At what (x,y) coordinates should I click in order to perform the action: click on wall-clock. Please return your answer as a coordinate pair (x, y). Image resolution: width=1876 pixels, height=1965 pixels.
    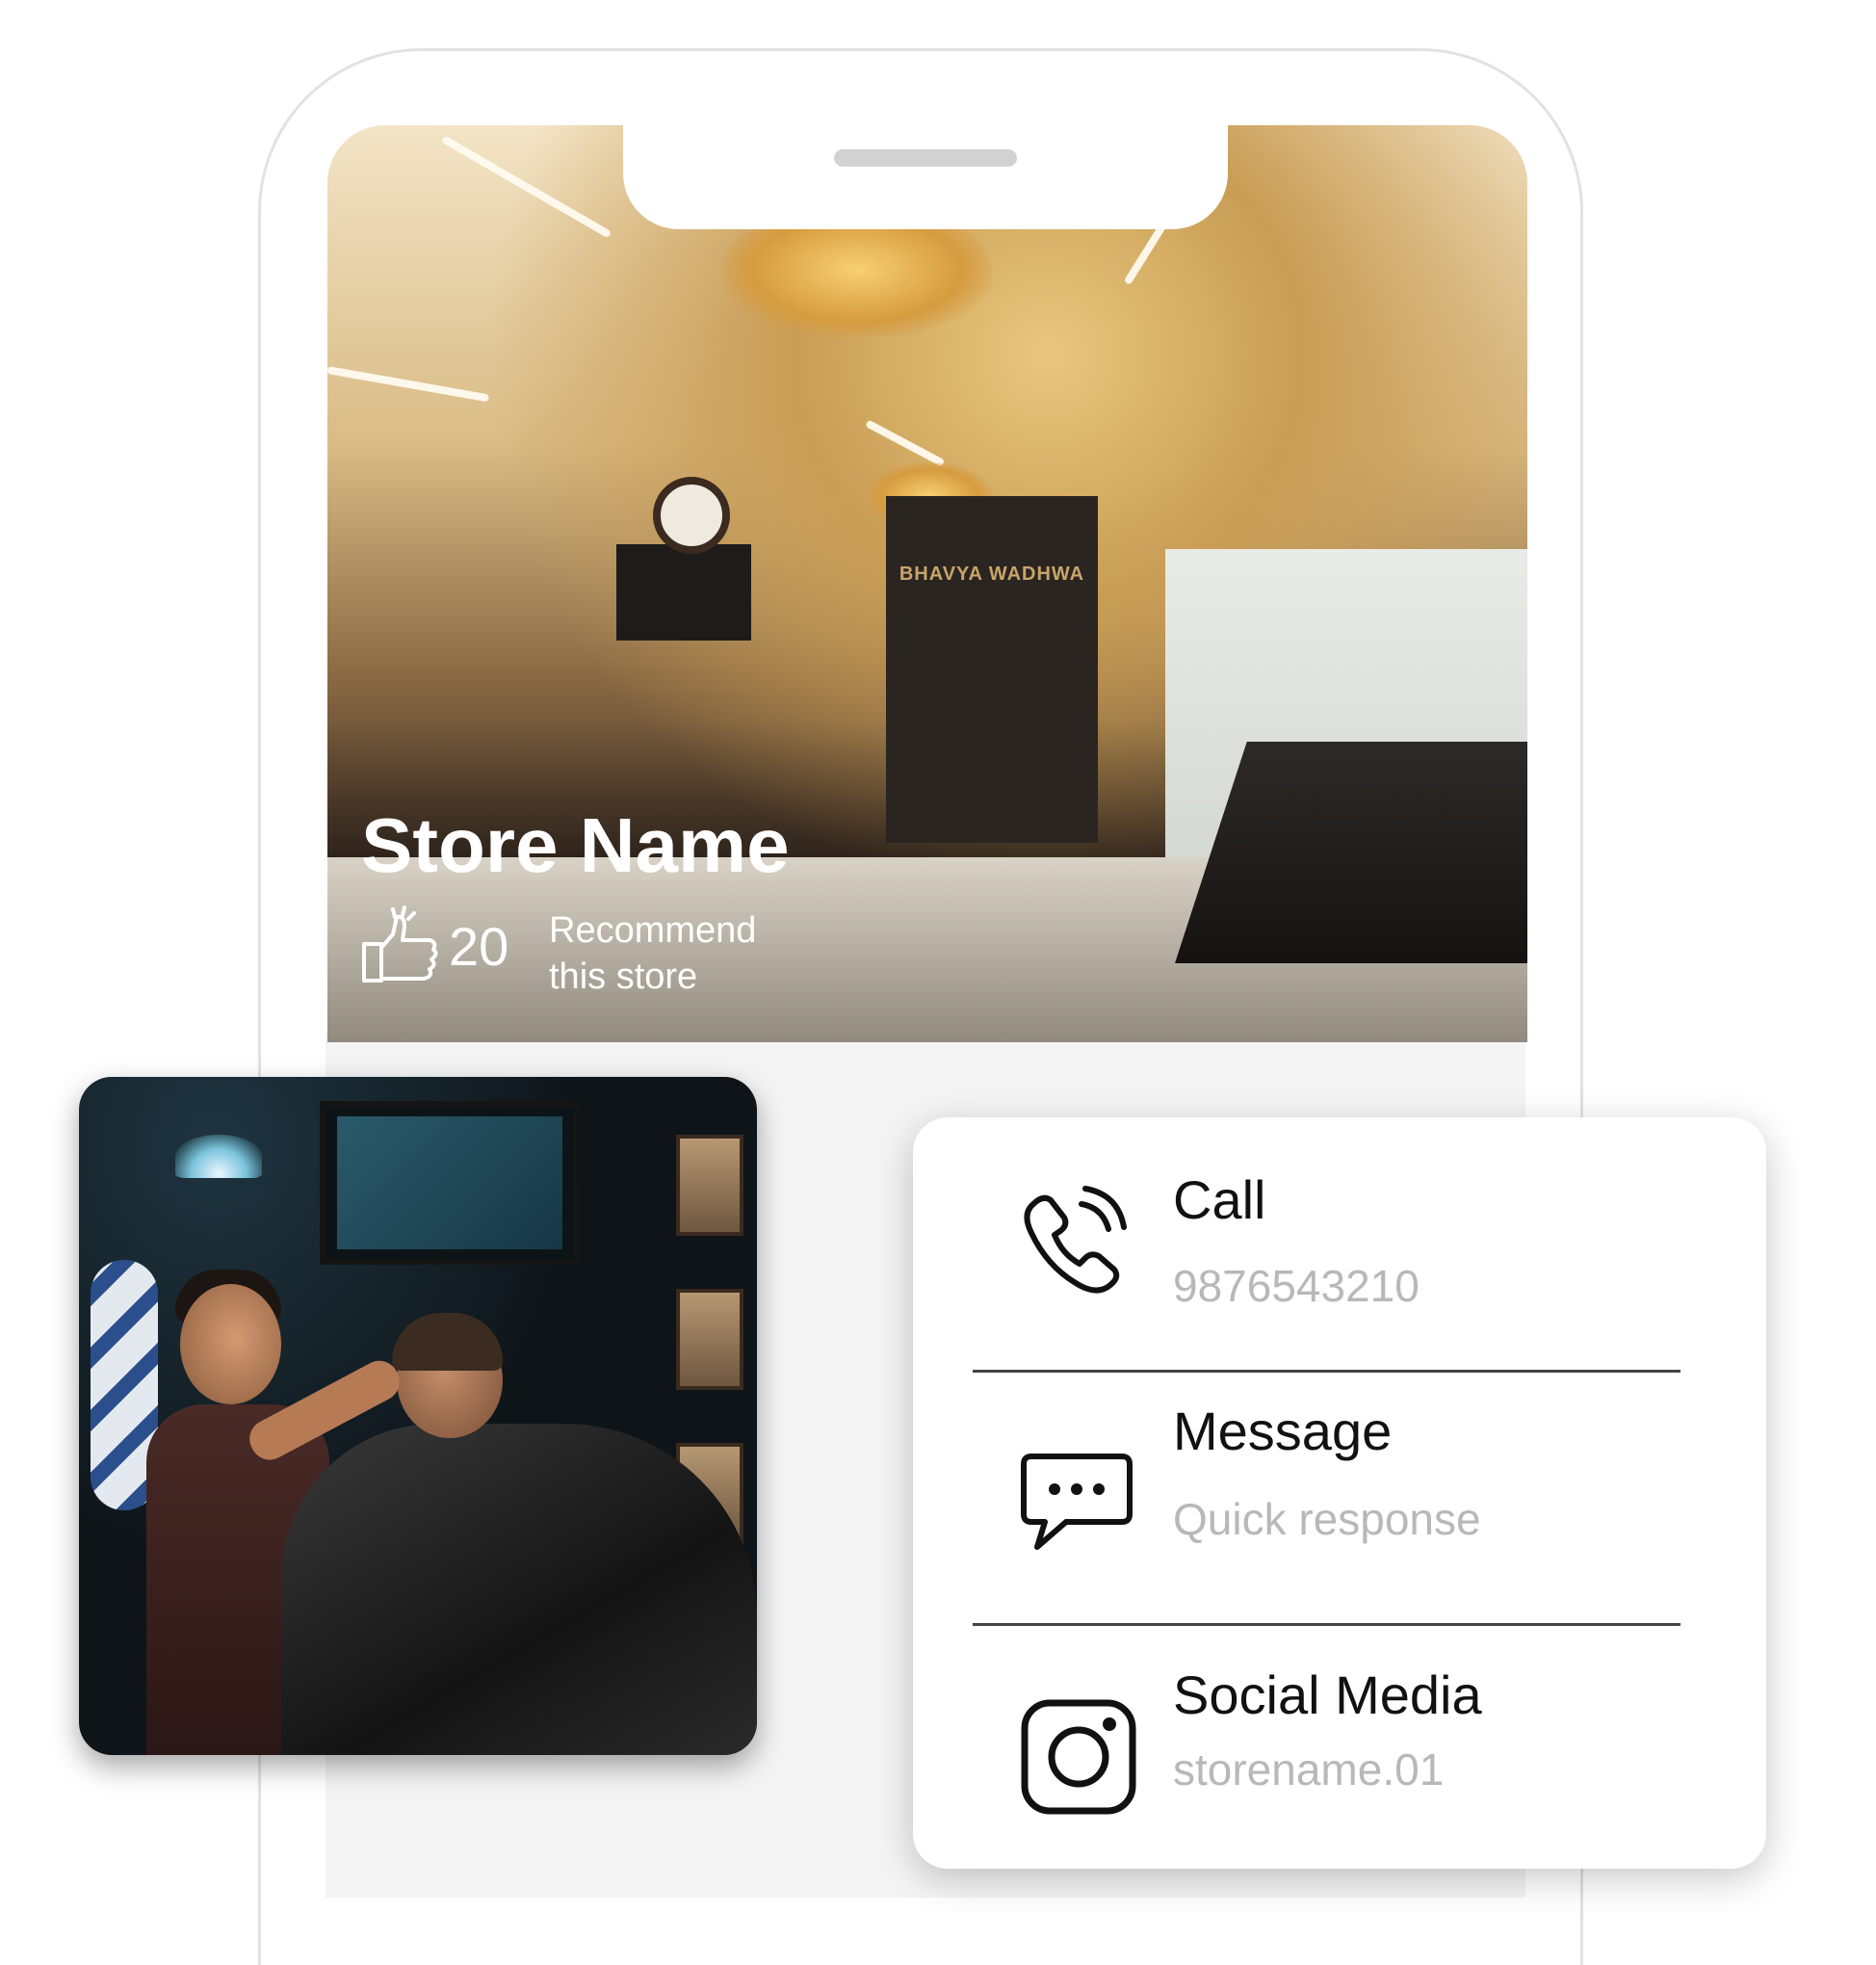
    Looking at the image, I should click on (691, 515).